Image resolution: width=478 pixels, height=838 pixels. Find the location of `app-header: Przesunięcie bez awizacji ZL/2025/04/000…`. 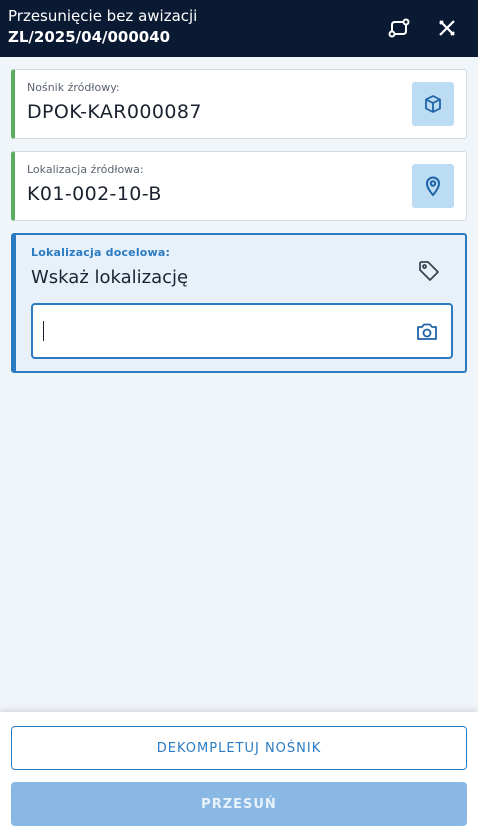

app-header: Przesunięcie bez awizacji ZL/2025/04/000… is located at coordinates (239, 28).